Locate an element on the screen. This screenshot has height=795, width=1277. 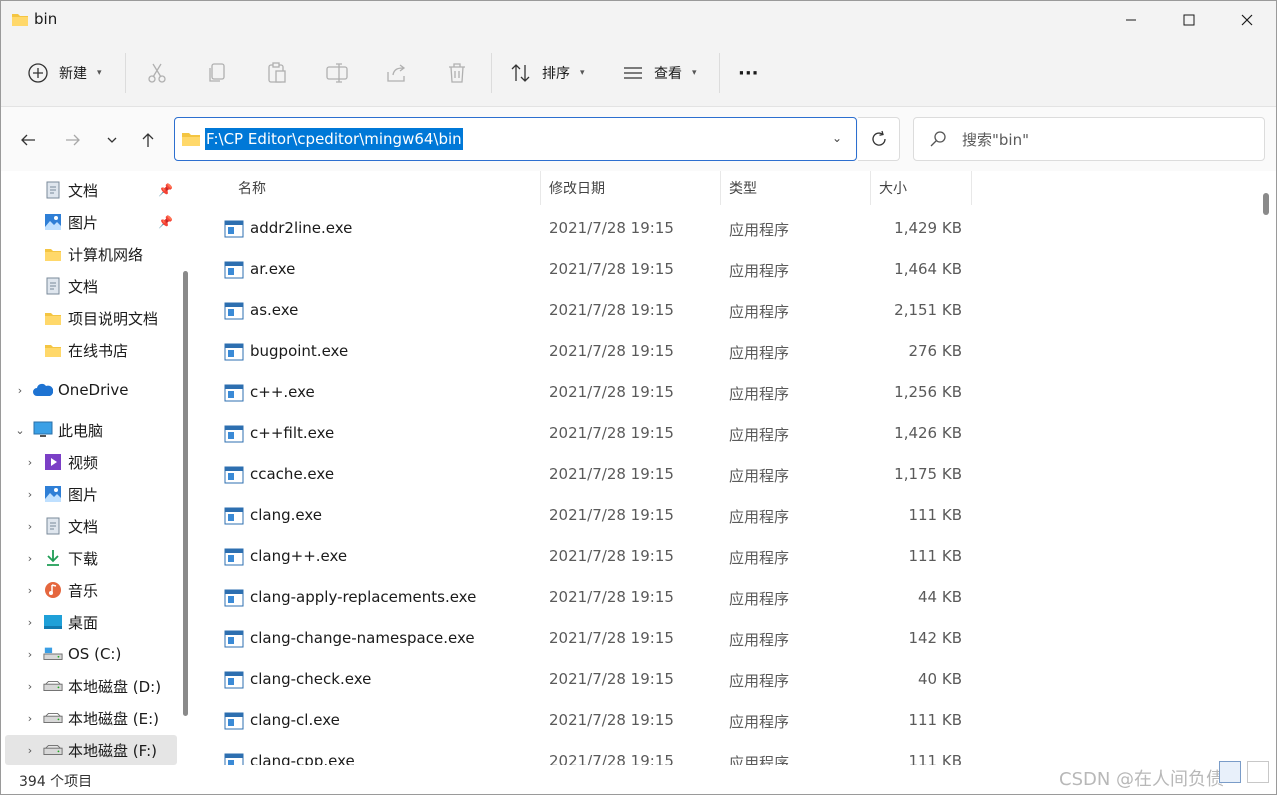
sidebar-item-videos: › 视频 is located at coordinates (91, 462).